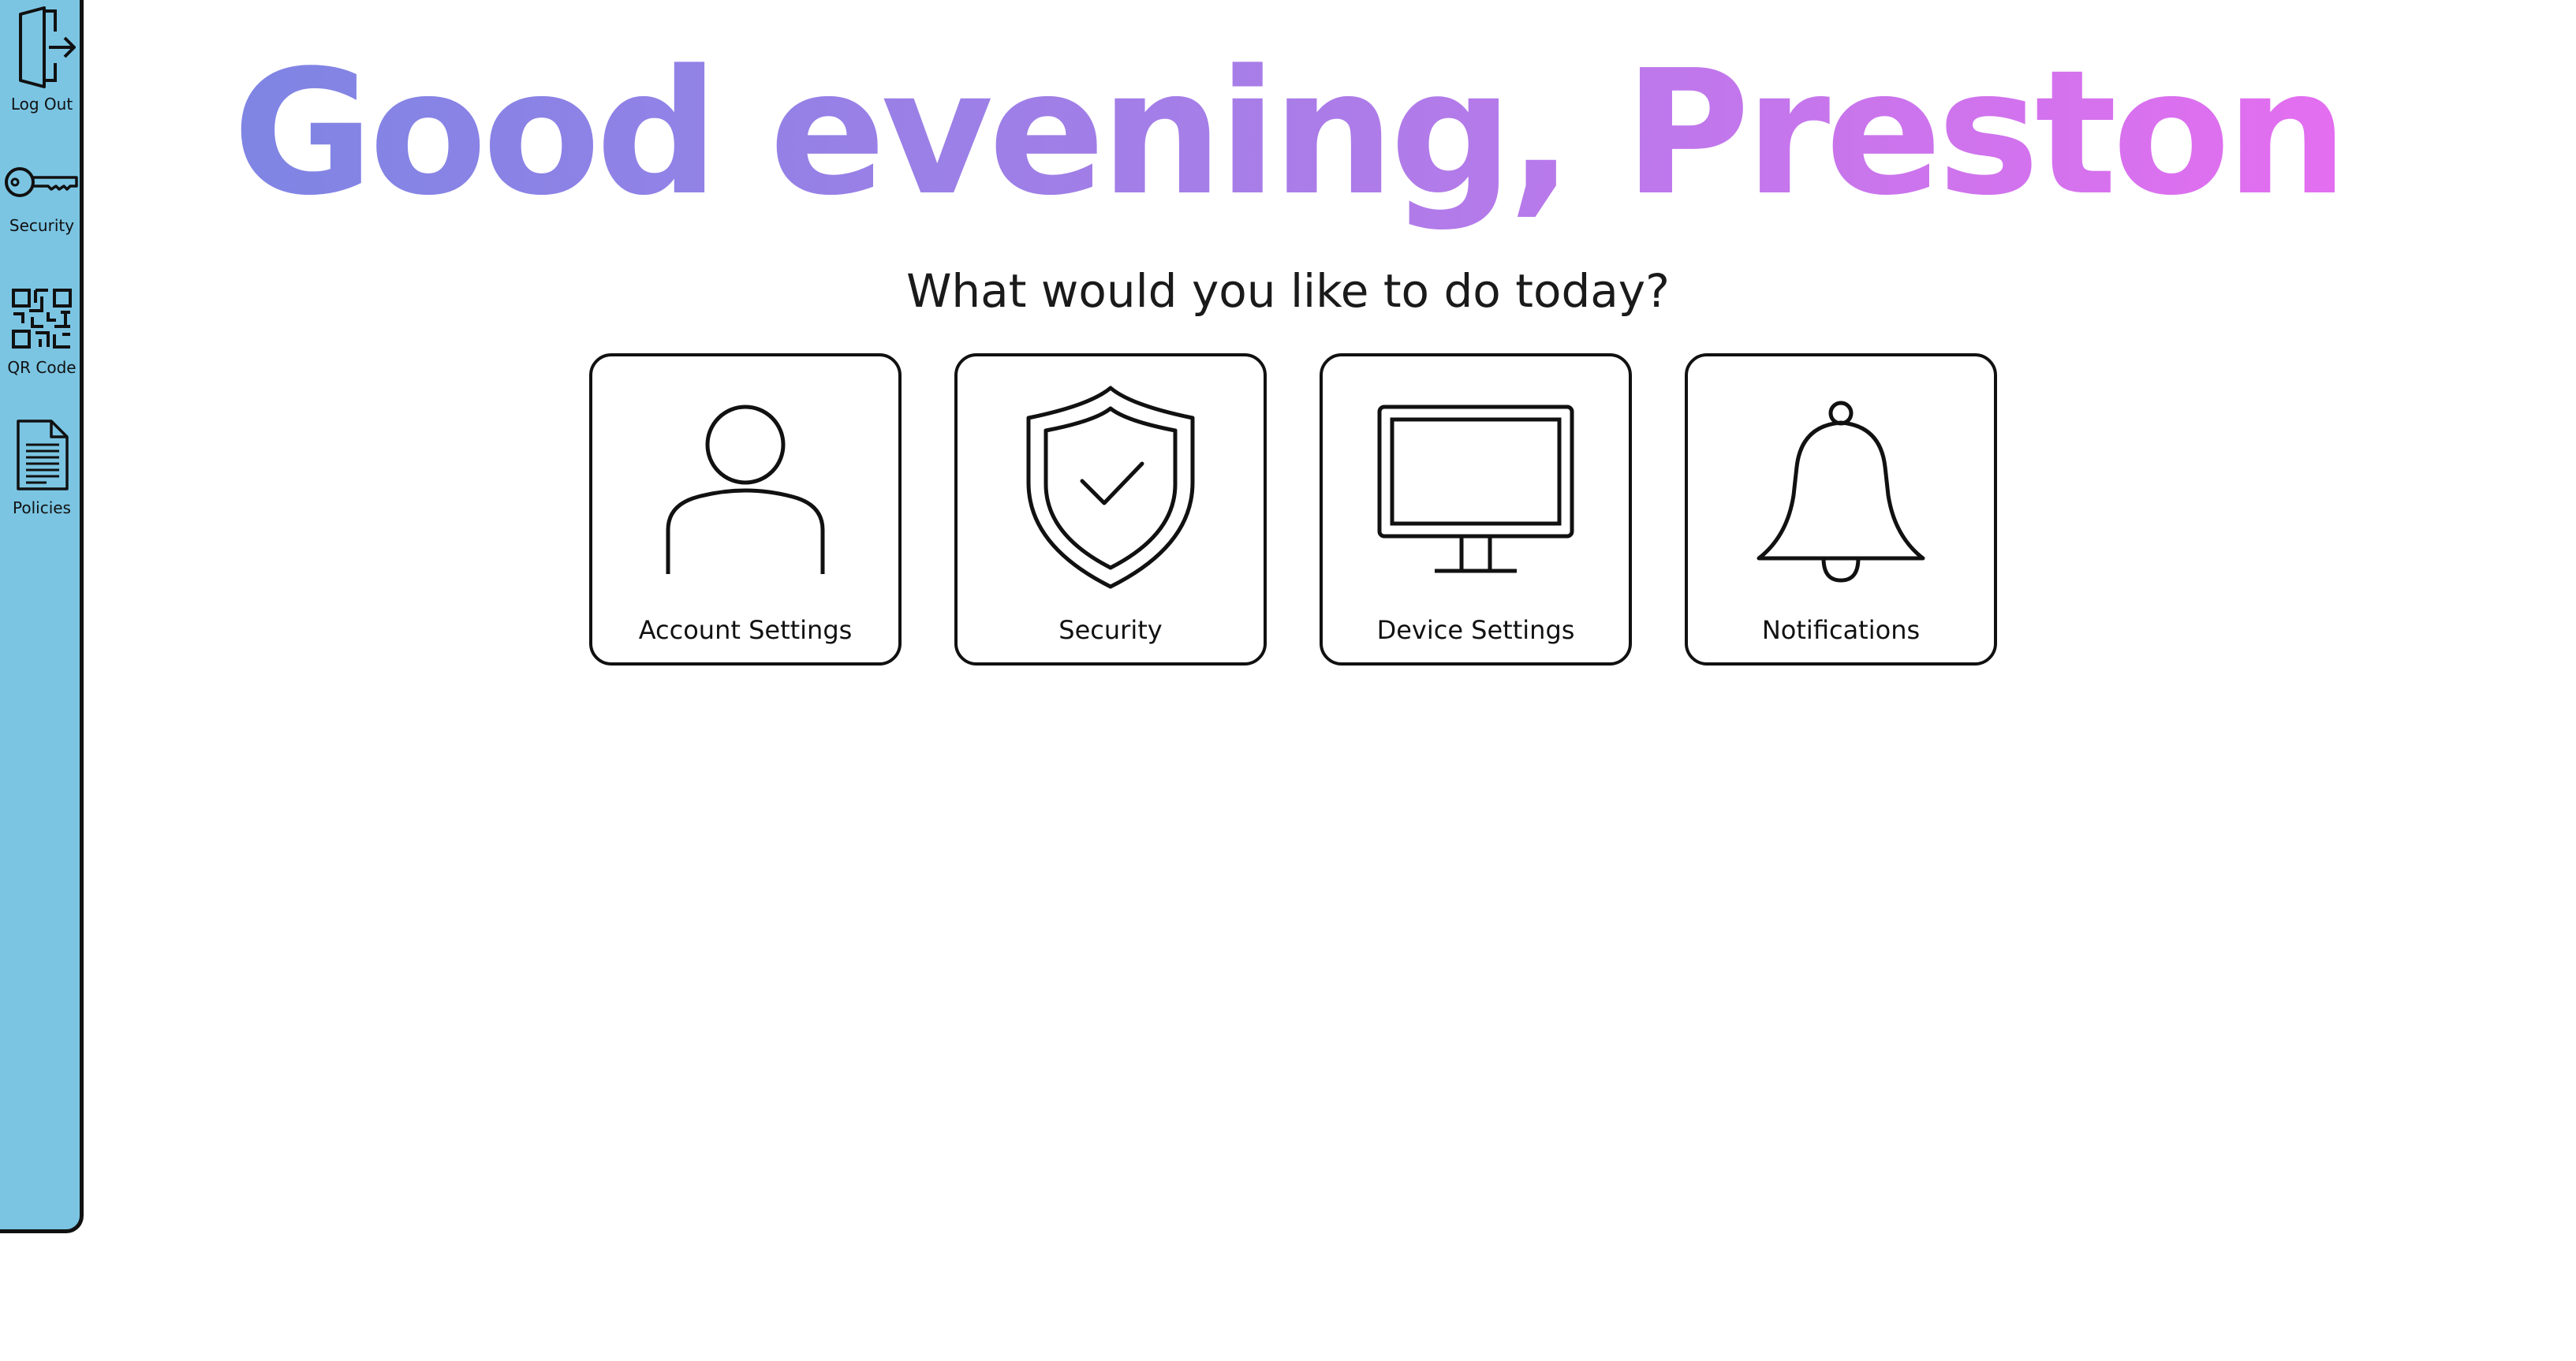  I want to click on greeting-text: Good evening, Preston, so click(1290, 133).